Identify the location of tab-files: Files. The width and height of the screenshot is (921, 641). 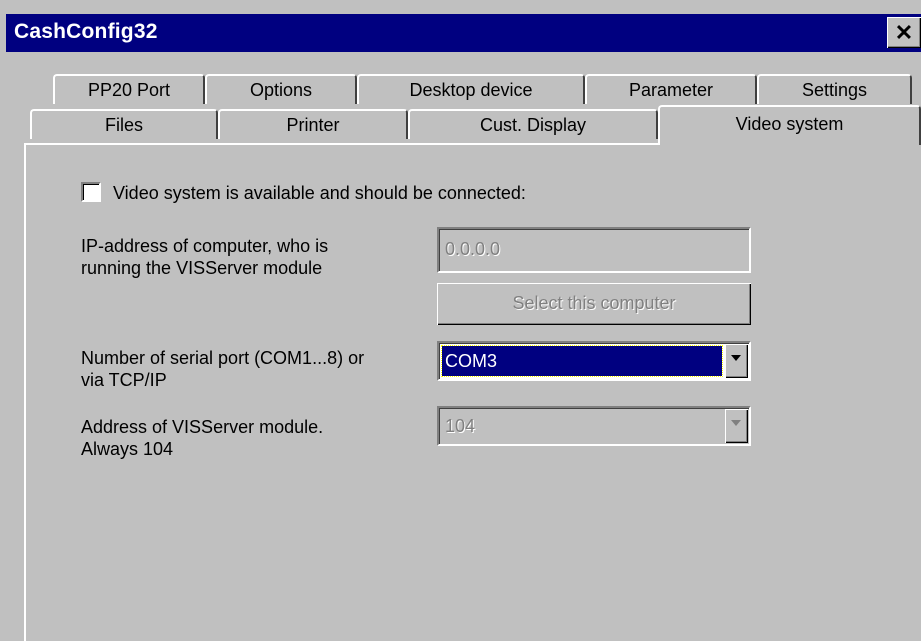
(124, 124).